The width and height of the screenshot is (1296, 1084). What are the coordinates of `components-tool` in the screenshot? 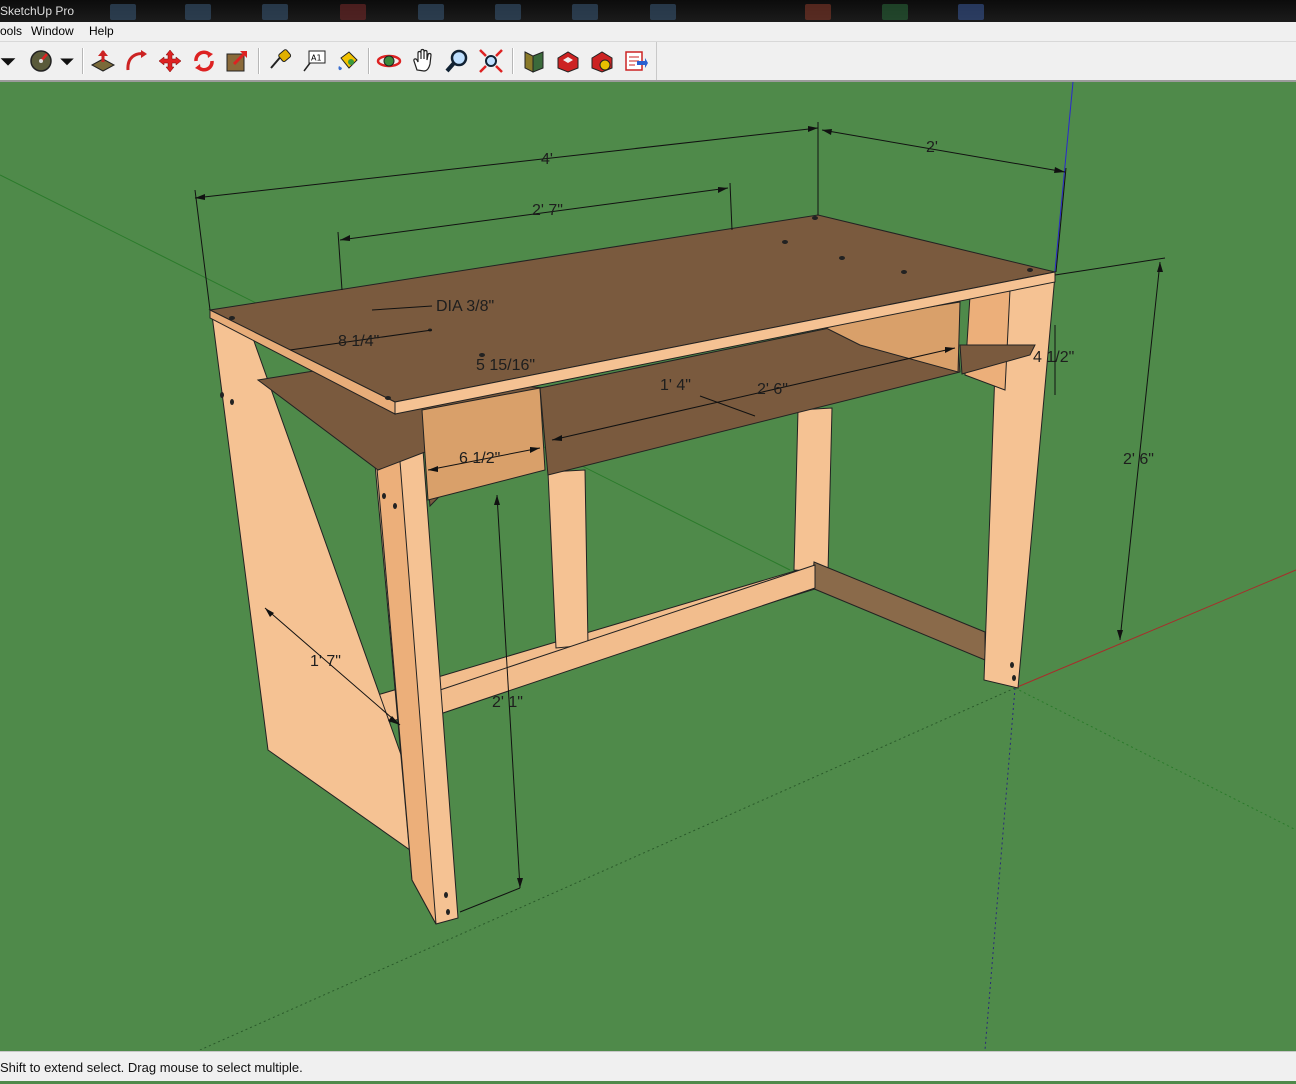 It's located at (534, 61).